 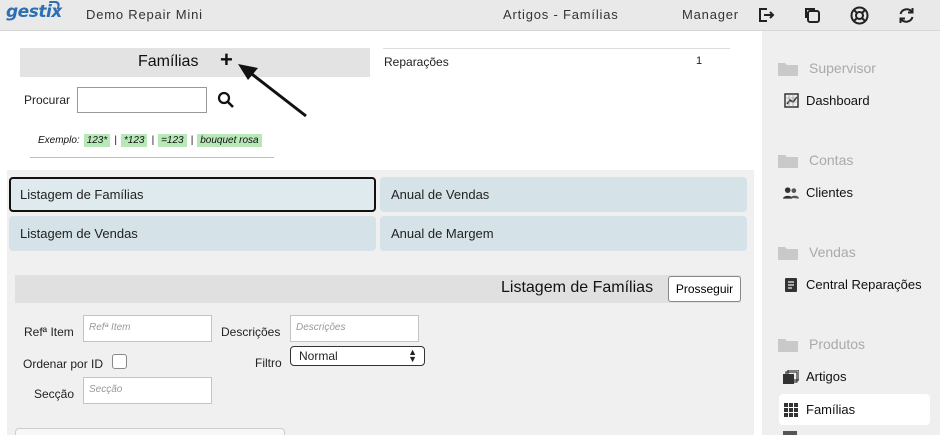 I want to click on boxes-icon, so click(x=791, y=377).